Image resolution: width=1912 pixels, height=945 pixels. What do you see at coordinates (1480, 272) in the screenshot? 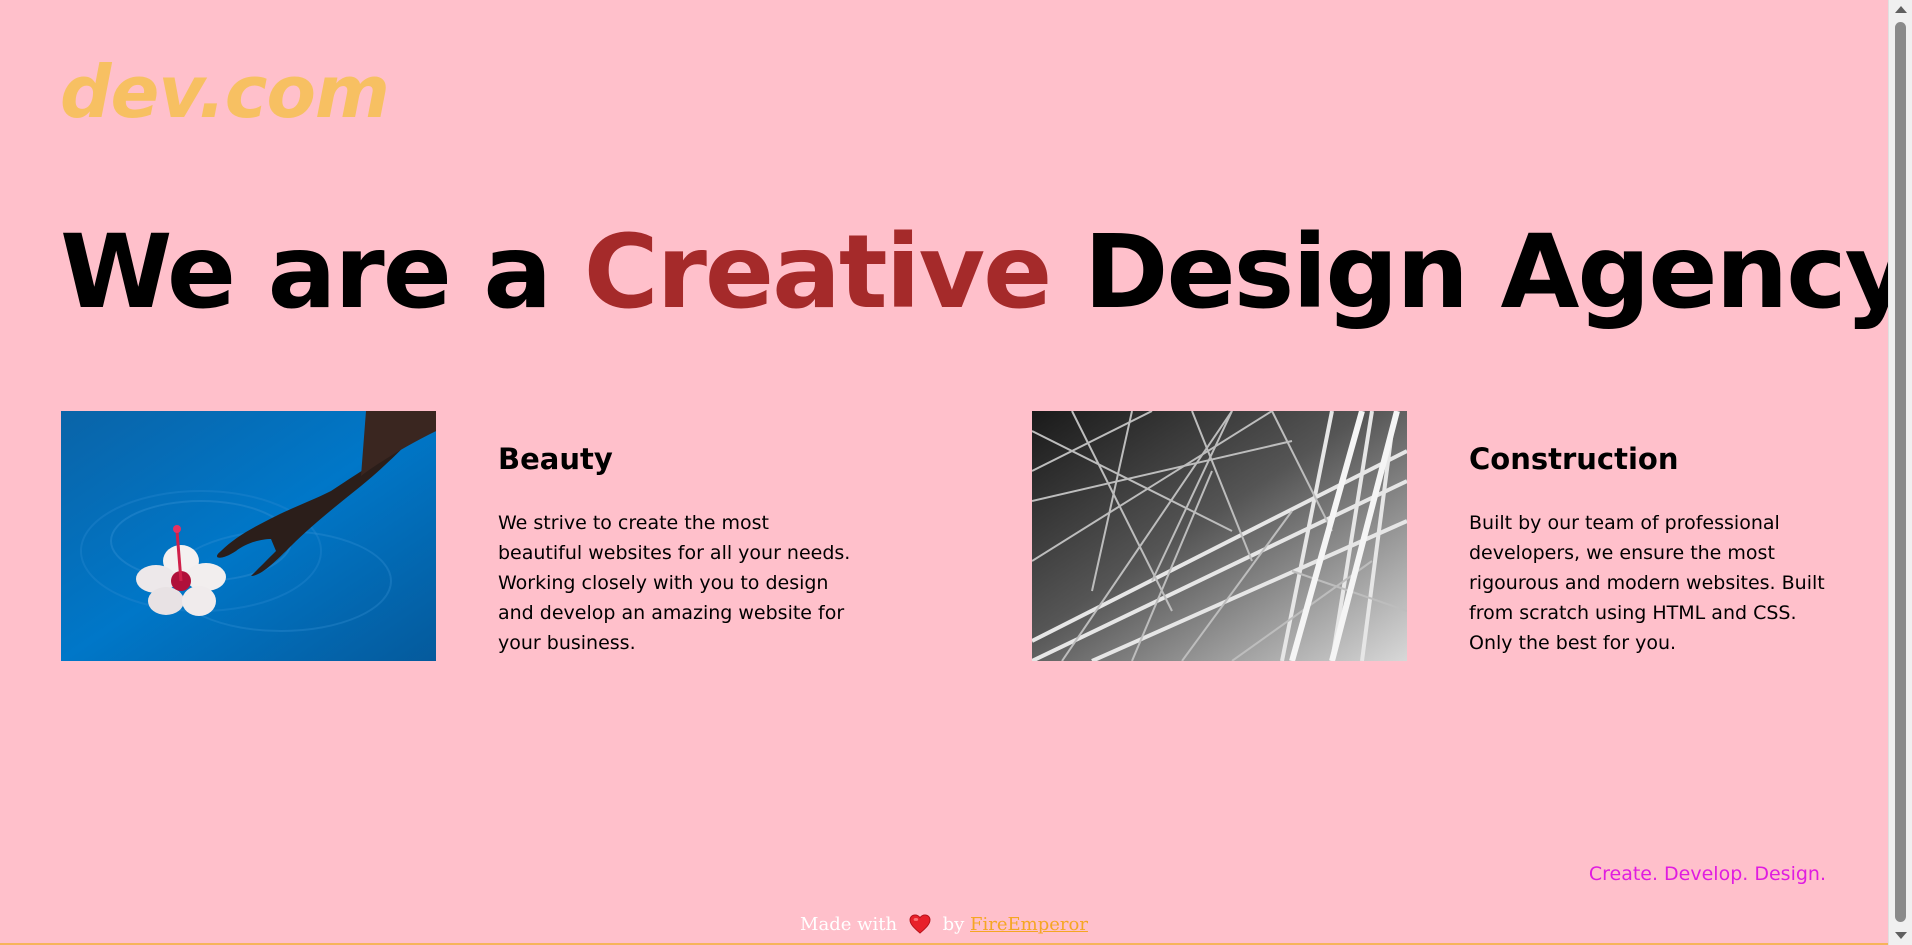
I see `hero-suffix: Design Agency` at bounding box center [1480, 272].